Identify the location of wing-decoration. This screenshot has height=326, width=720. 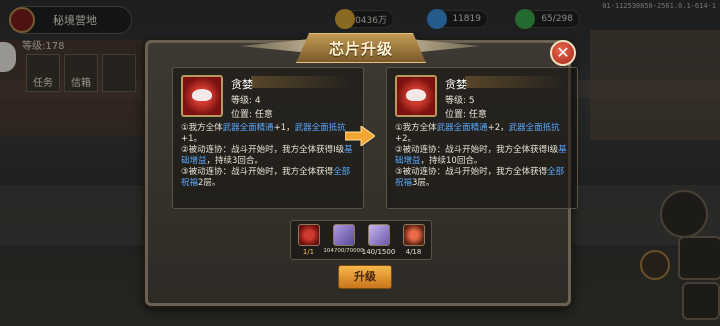
(275, 46).